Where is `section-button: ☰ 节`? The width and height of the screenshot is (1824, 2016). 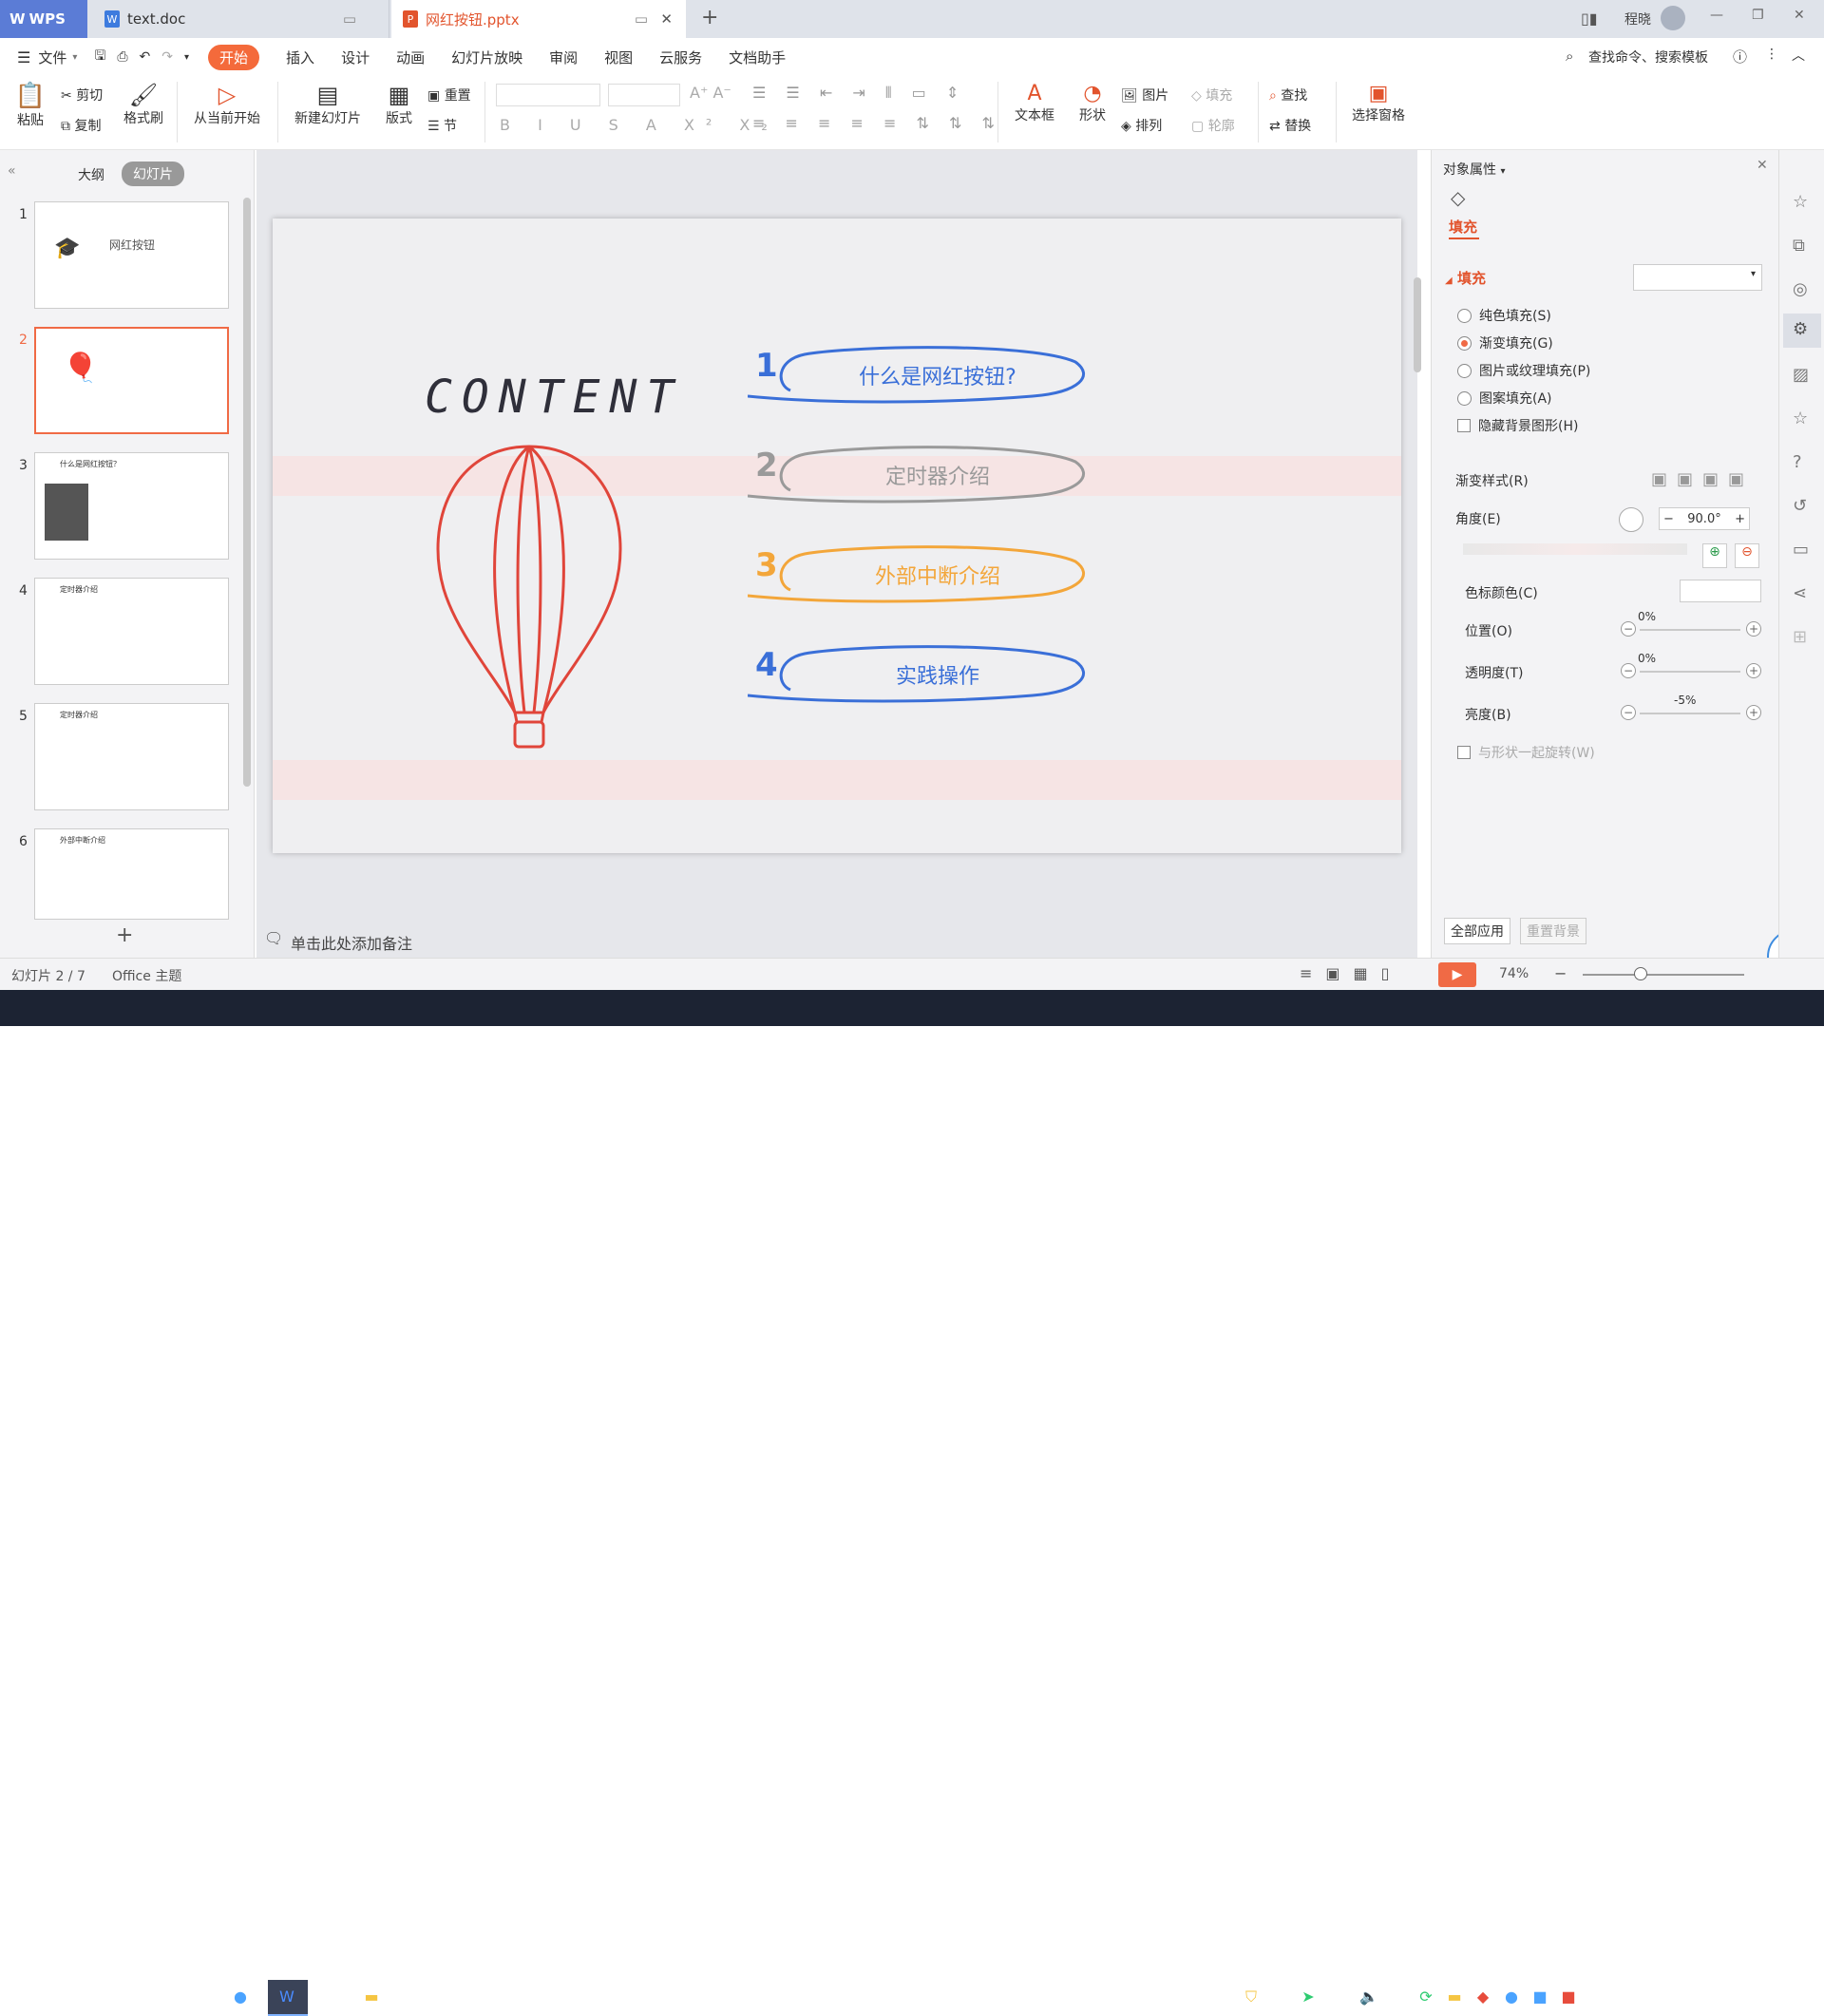 section-button: ☰ 节 is located at coordinates (442, 126).